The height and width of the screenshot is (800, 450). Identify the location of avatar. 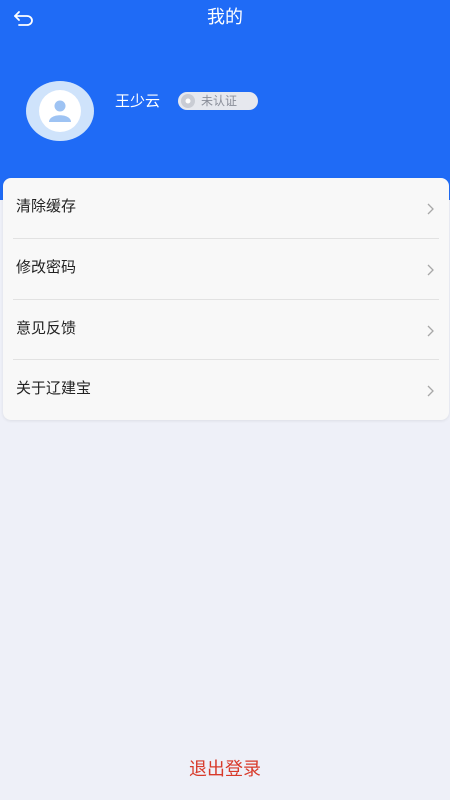
(60, 111).